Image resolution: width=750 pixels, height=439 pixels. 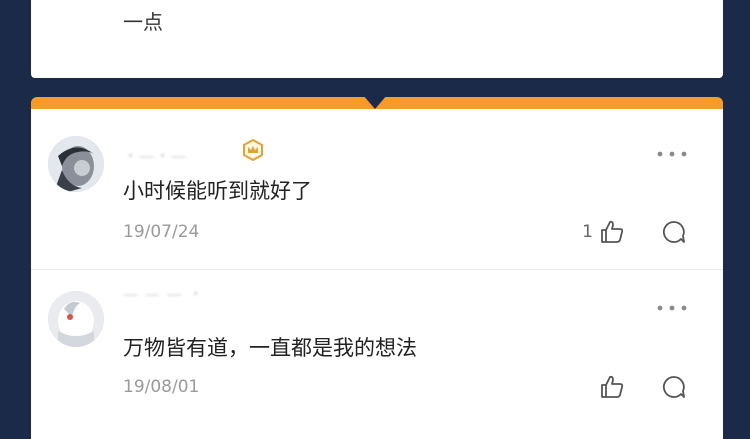 I want to click on divider, so click(x=377, y=269).